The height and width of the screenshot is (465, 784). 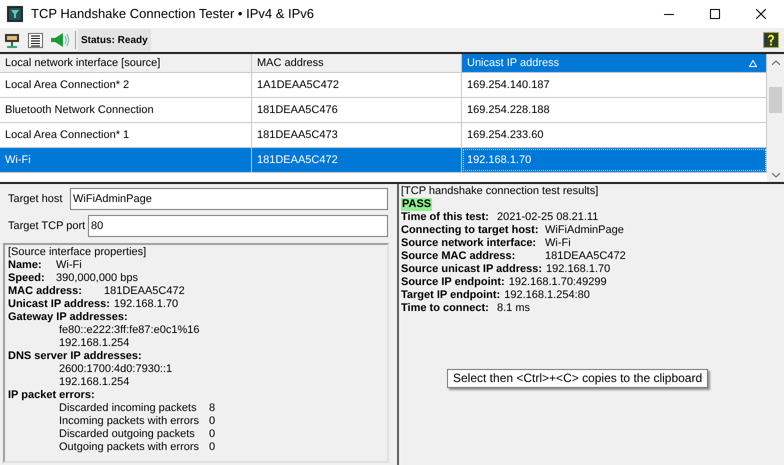 I want to click on property-value: 192.168.1.254:80, so click(x=547, y=295).